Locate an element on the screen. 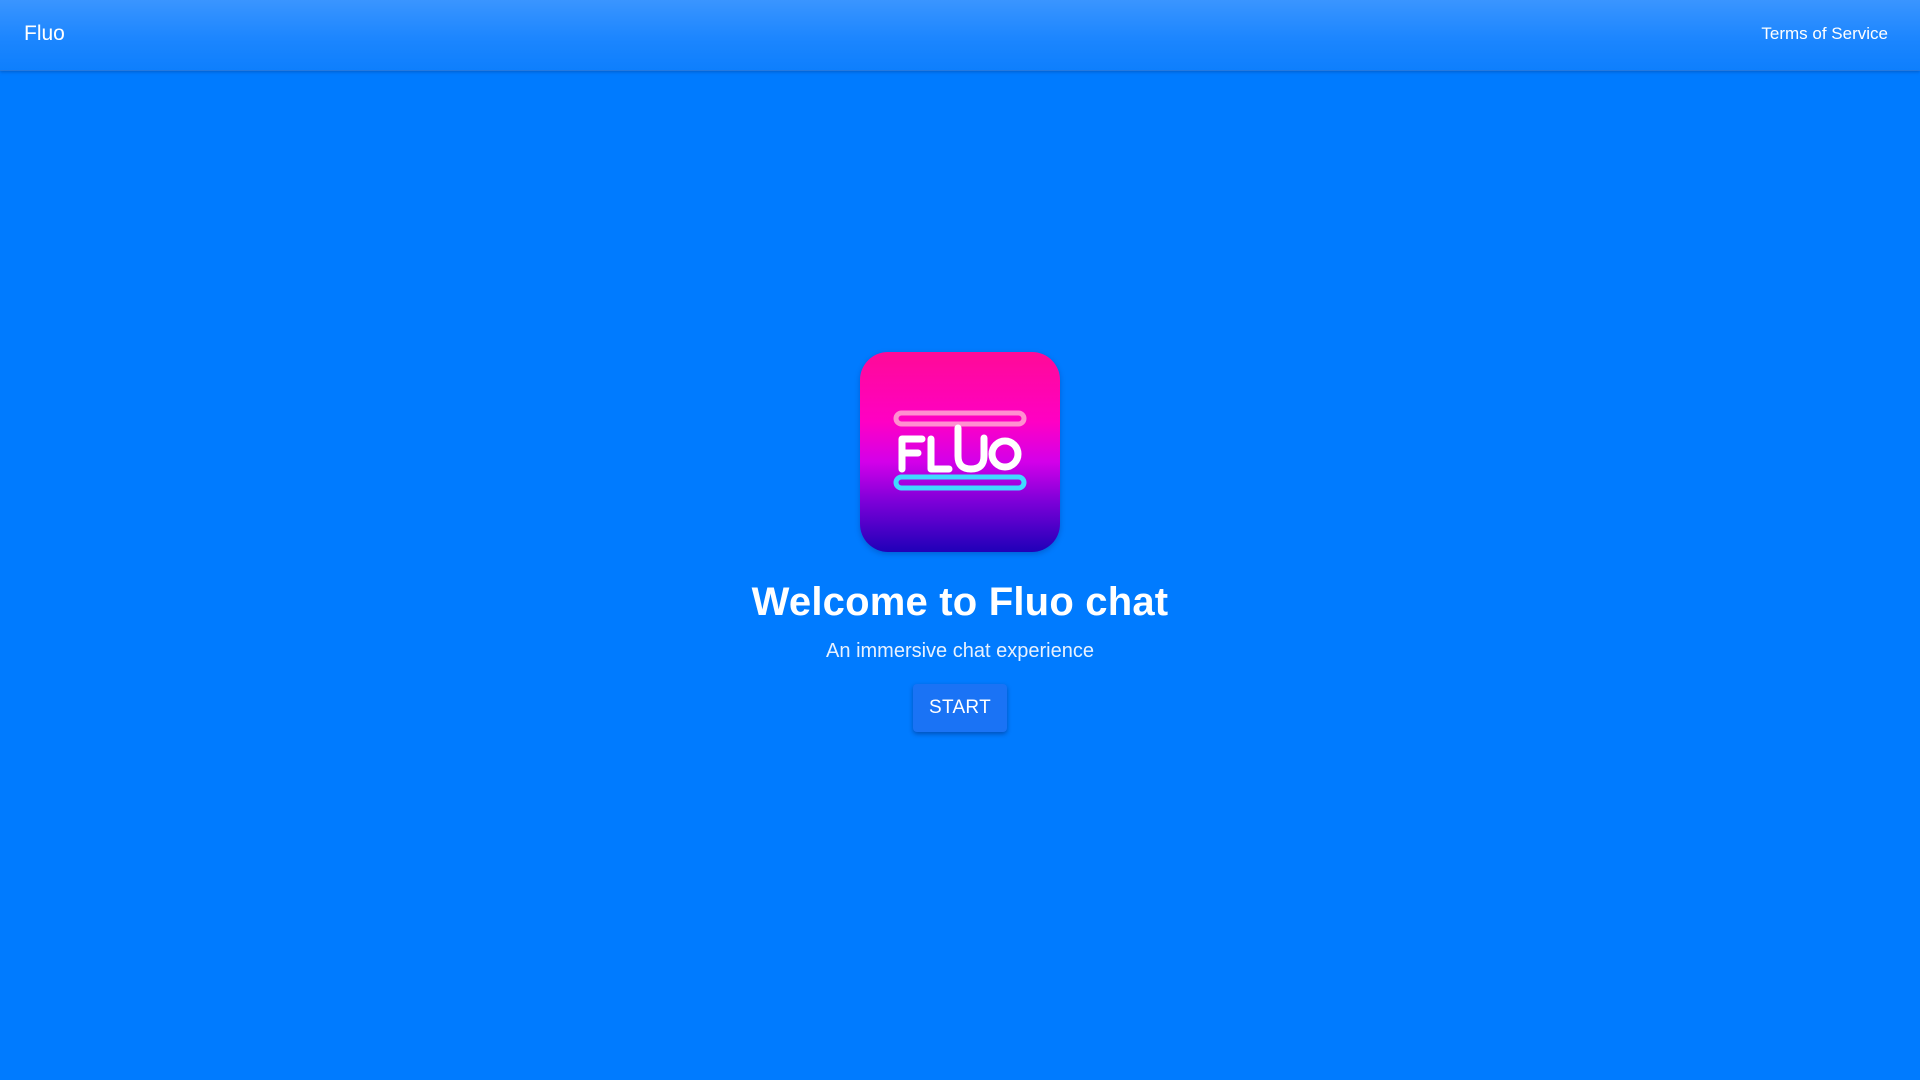  top-app-bar: Fluo Terms of Service is located at coordinates (960, 35).